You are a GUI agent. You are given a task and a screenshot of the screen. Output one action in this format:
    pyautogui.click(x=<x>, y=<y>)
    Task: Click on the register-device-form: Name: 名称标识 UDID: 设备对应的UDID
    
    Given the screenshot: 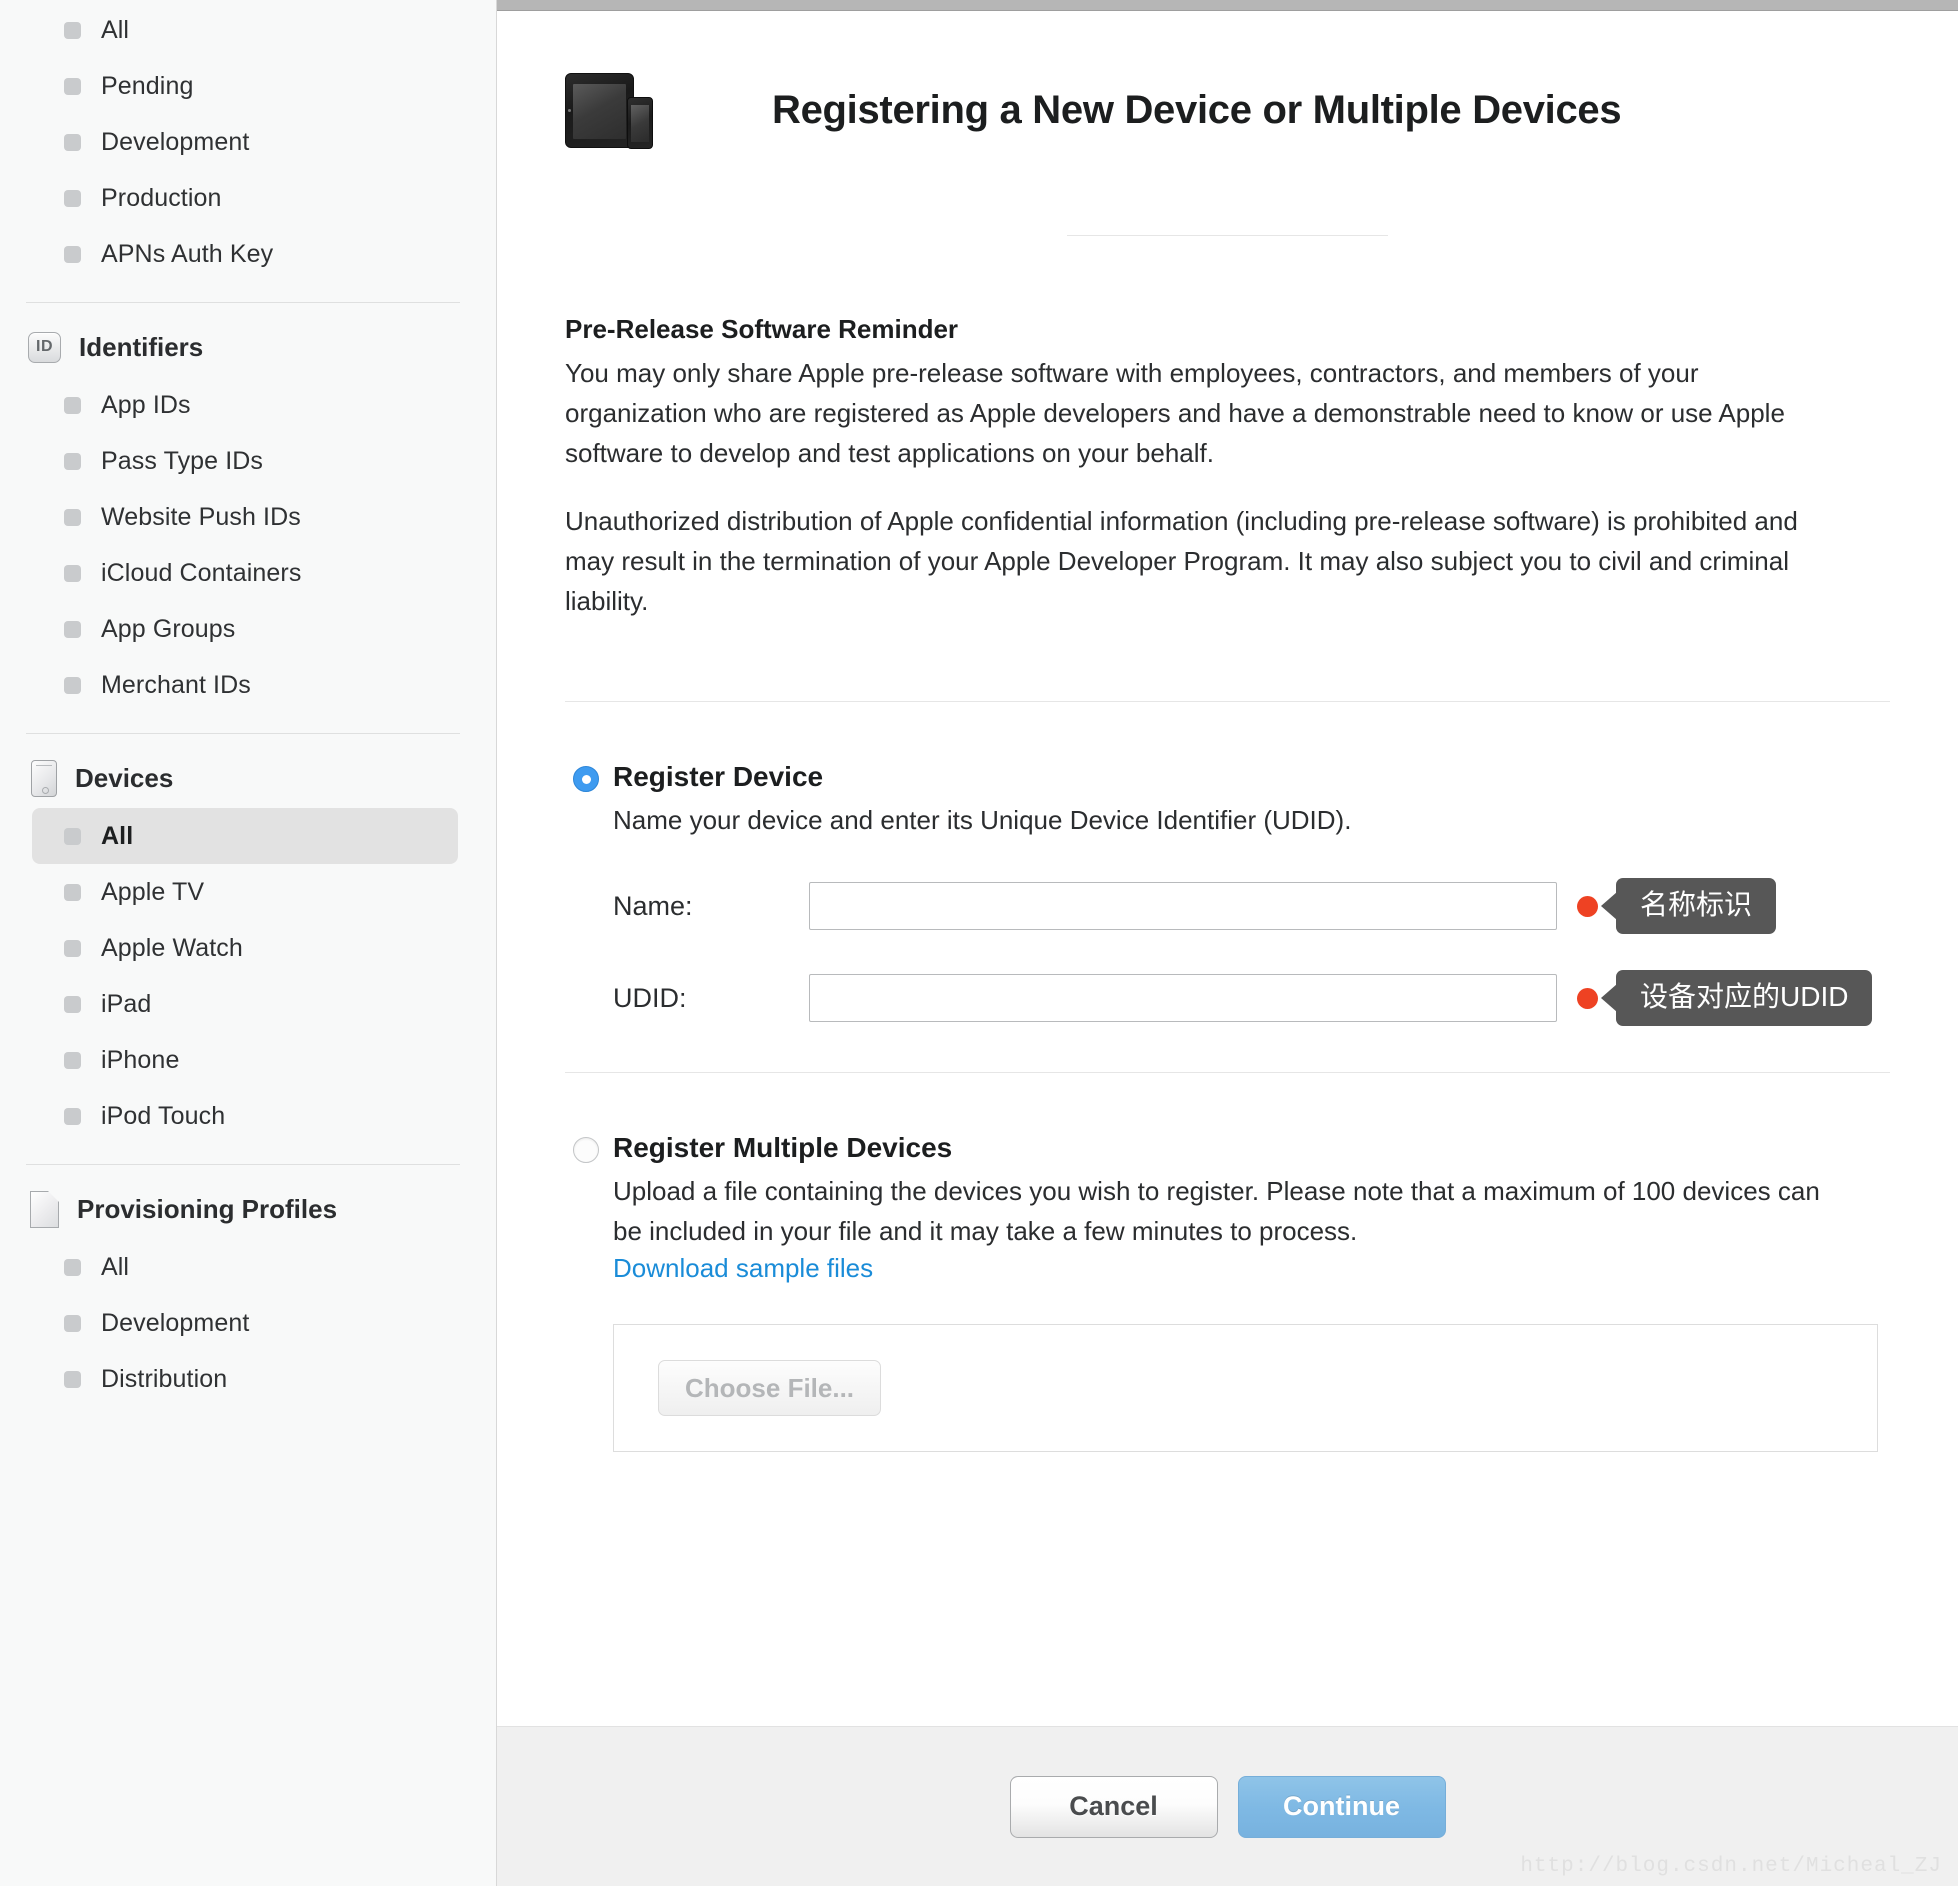 What is the action you would take?
    pyautogui.click(x=1251, y=952)
    